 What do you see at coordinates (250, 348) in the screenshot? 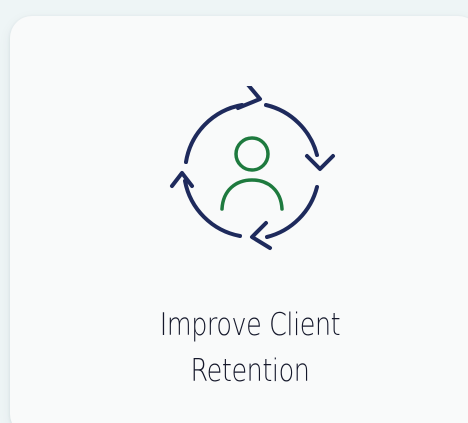
I see `card-title: Improve Client Retention` at bounding box center [250, 348].